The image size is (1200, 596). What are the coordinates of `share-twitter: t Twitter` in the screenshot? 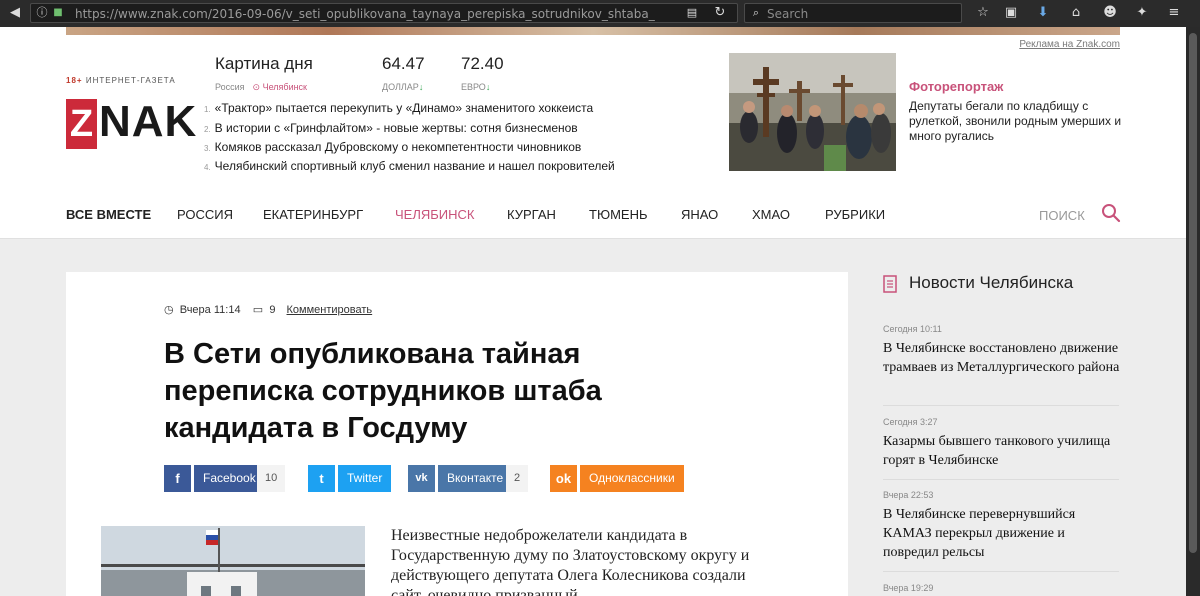 It's located at (350, 478).